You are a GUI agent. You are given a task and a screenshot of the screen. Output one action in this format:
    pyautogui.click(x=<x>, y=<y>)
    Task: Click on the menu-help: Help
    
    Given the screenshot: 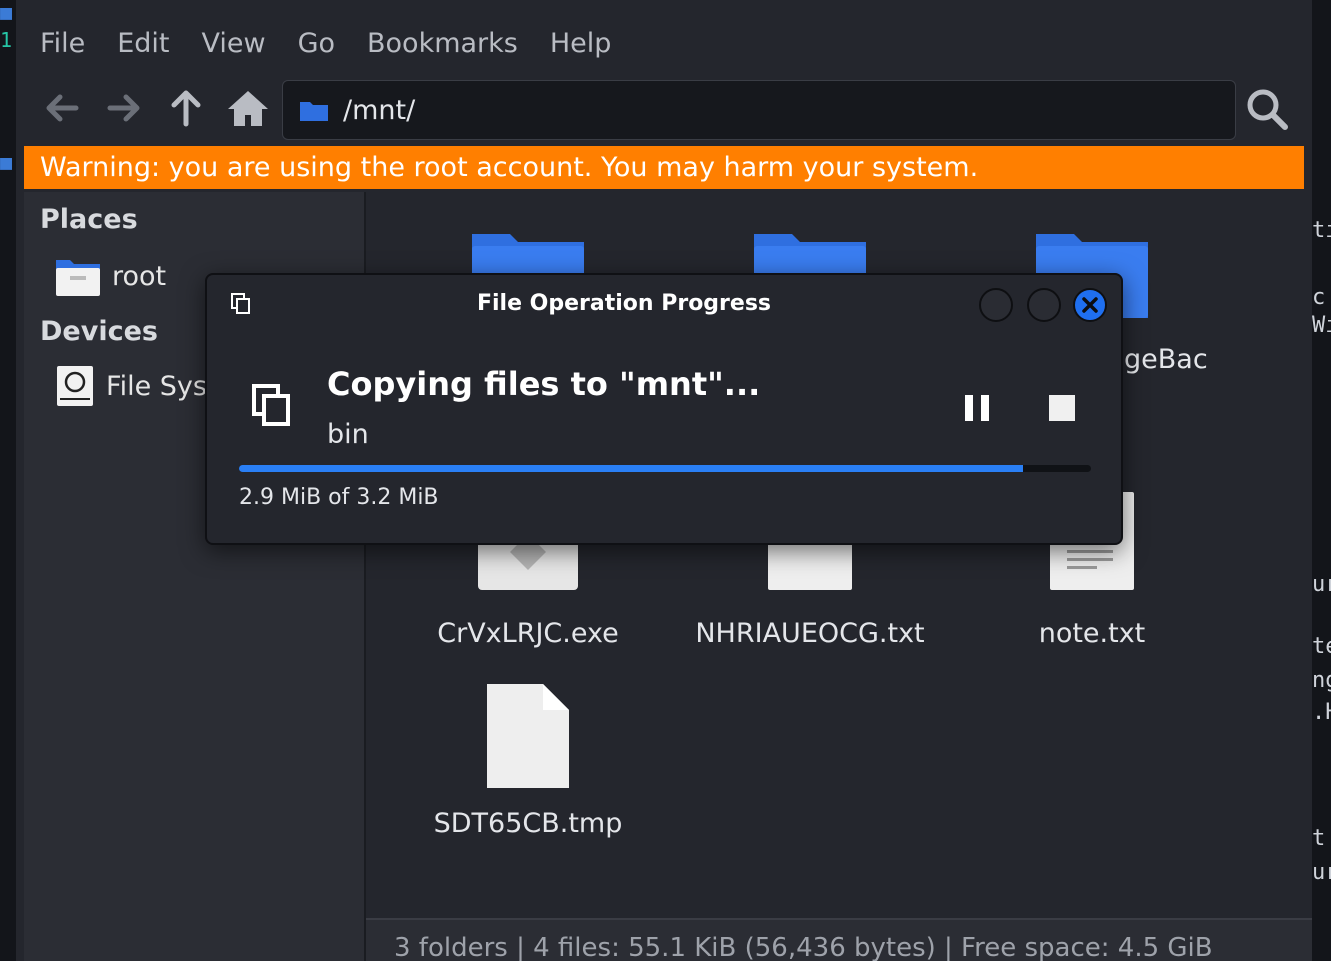 What is the action you would take?
    pyautogui.click(x=581, y=43)
    